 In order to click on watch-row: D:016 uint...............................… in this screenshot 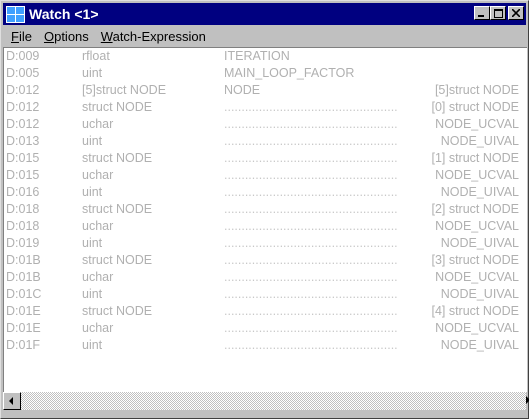, I will do `click(265, 192)`.